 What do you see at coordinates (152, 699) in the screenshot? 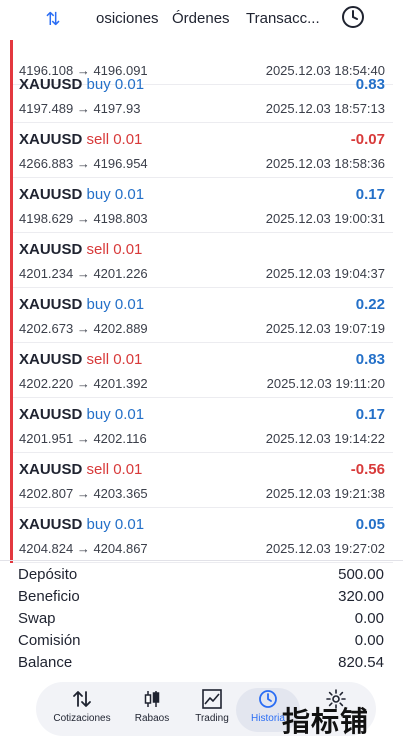
I see `candlestick-icon` at bounding box center [152, 699].